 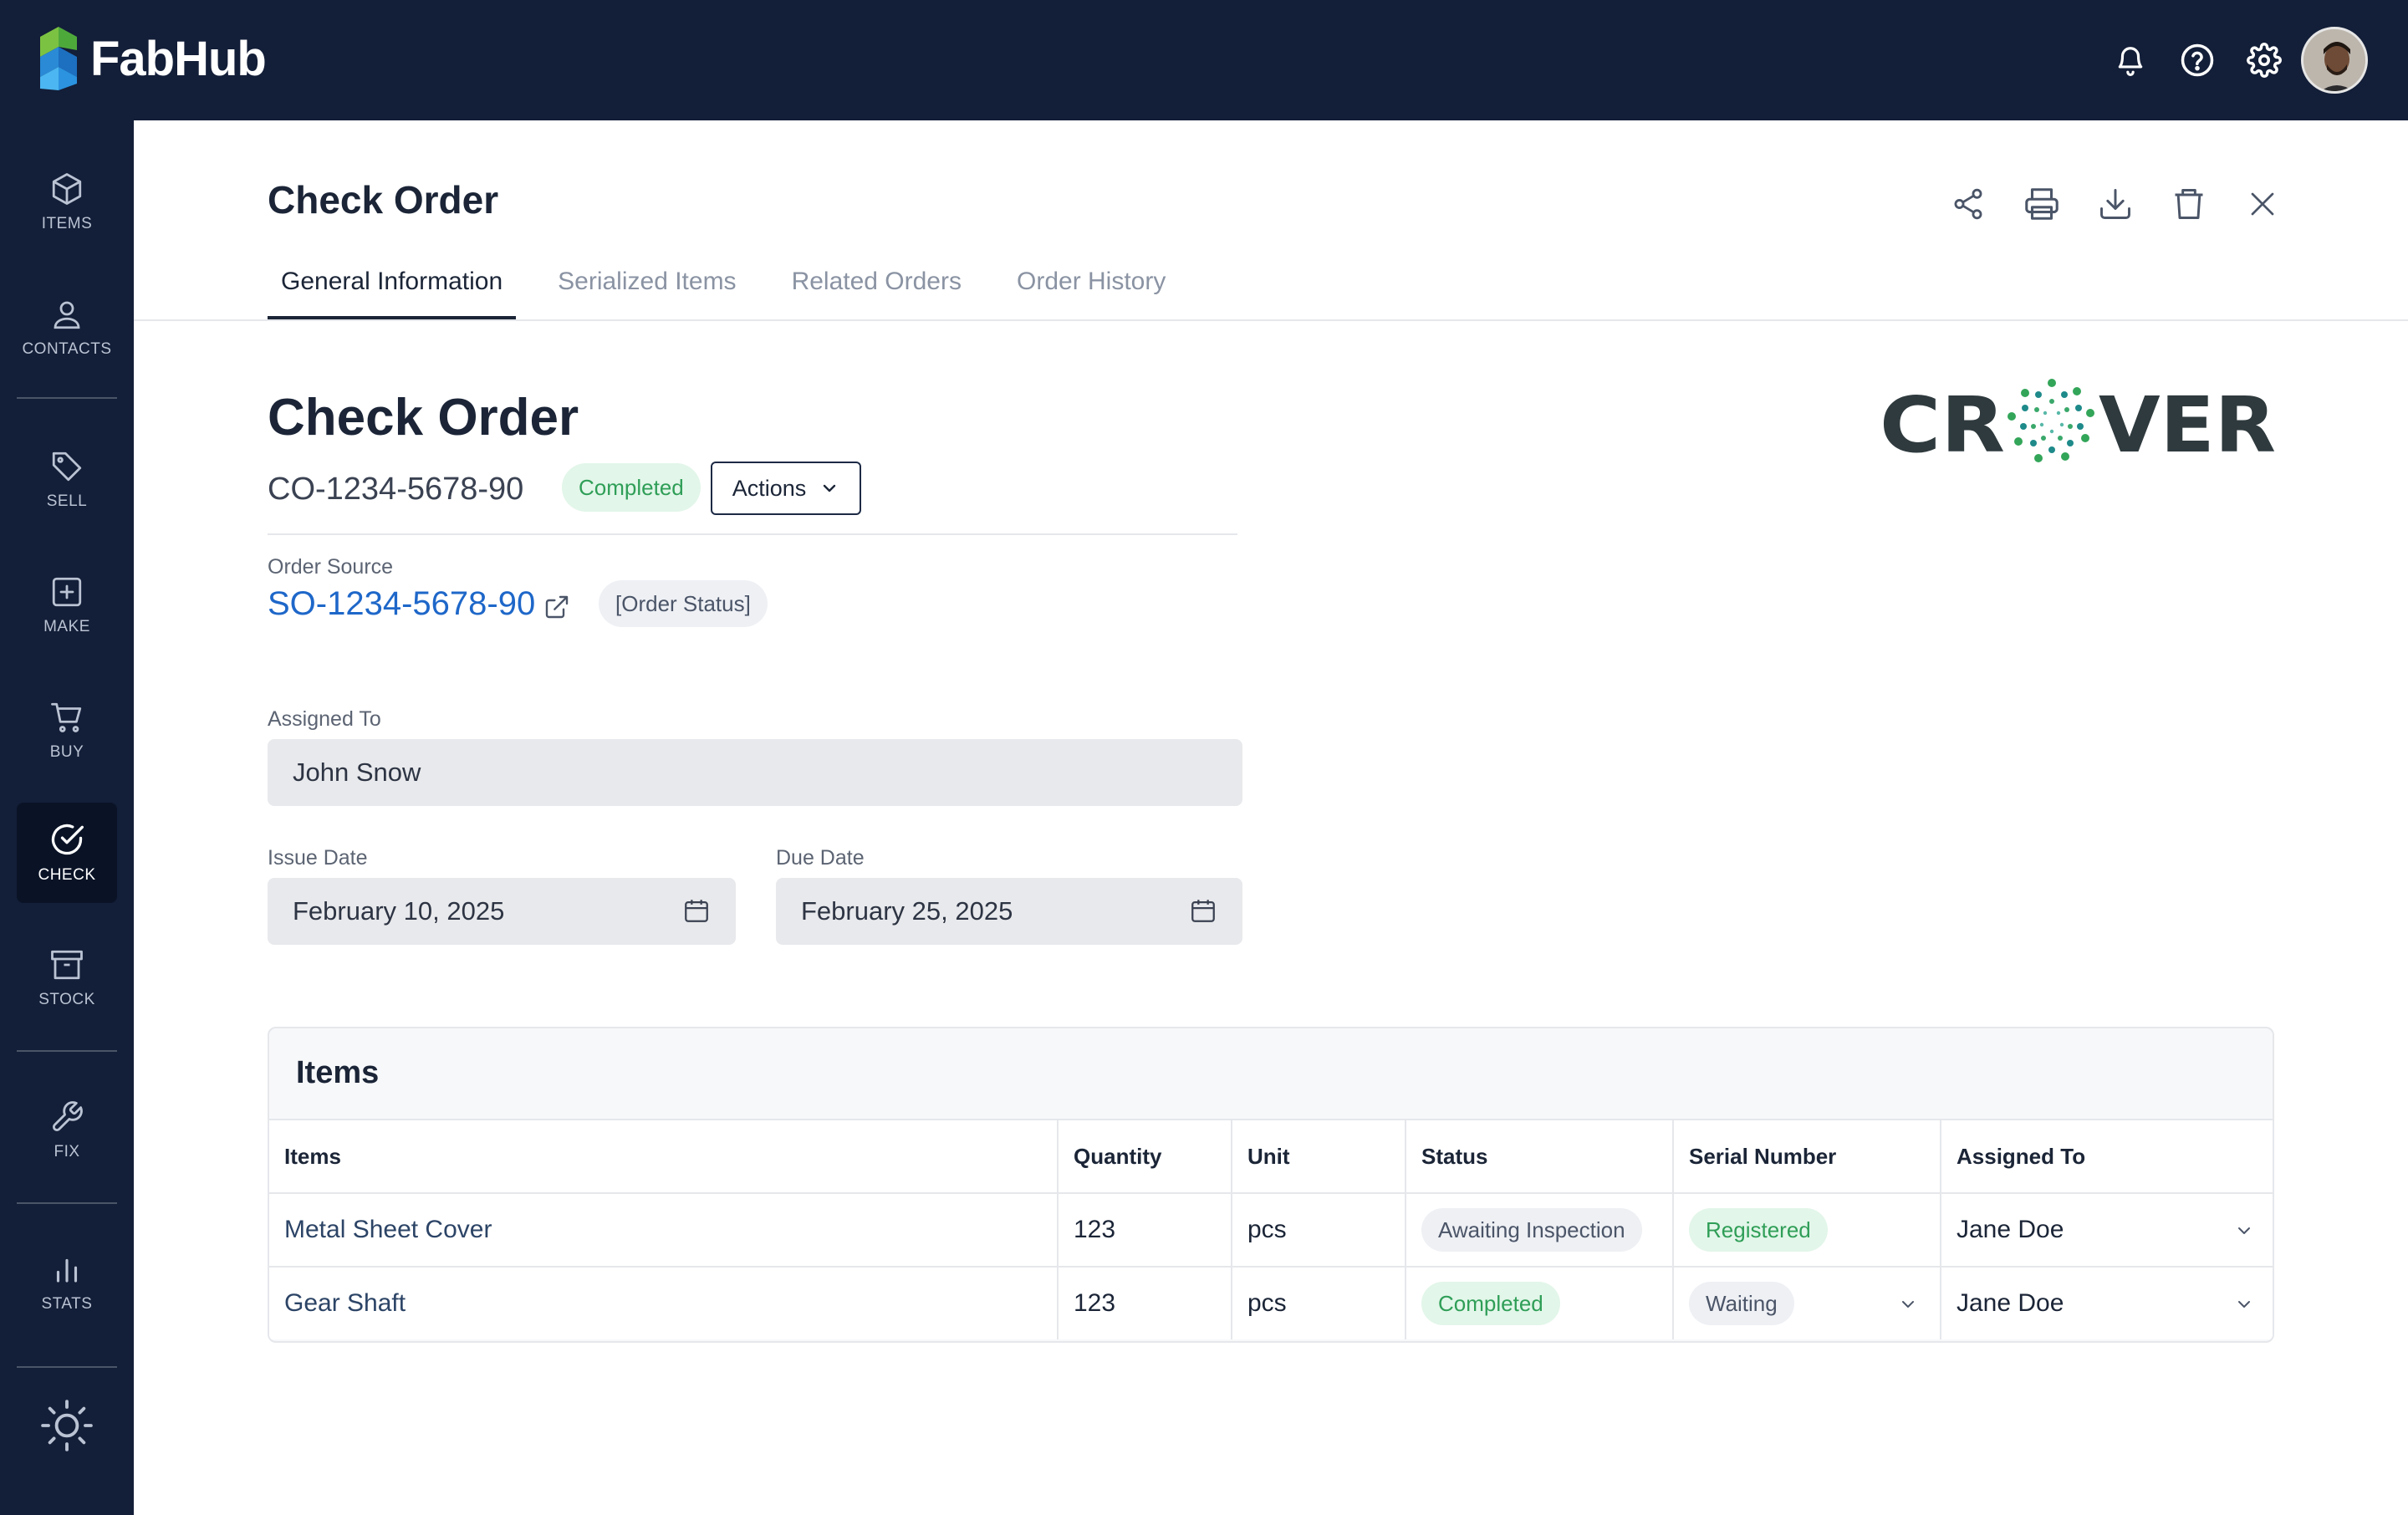 I want to click on external-link-icon, so click(x=556, y=607).